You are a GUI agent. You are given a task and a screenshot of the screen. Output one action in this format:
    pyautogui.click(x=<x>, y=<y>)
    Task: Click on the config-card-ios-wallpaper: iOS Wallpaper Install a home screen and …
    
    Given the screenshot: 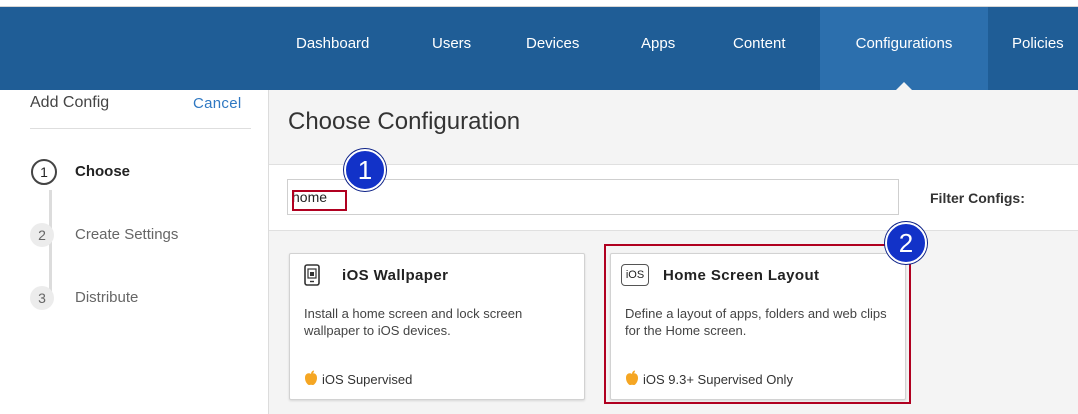 What is the action you would take?
    pyautogui.click(x=437, y=326)
    